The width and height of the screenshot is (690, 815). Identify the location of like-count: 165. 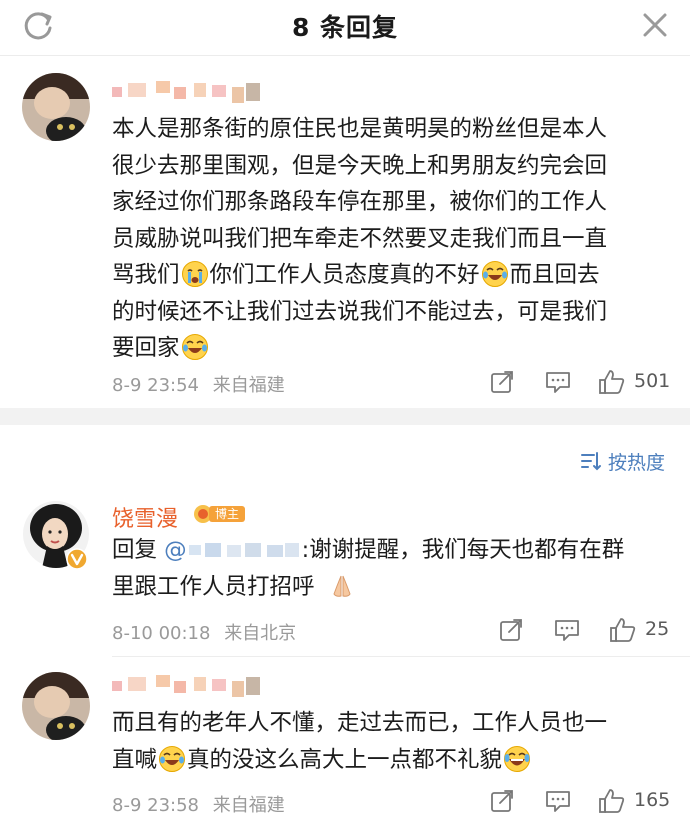
(652, 800).